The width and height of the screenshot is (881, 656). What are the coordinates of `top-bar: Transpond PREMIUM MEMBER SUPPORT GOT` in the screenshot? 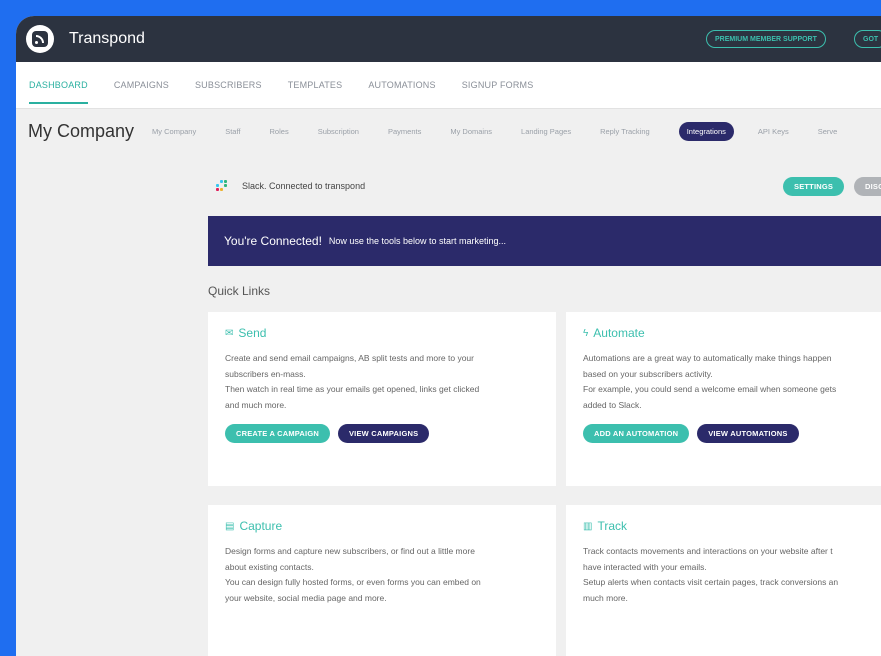 It's located at (448, 39).